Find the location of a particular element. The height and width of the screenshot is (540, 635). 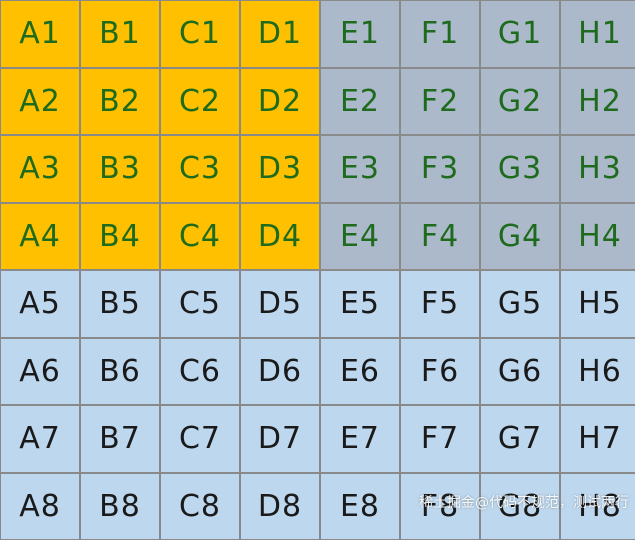

cell-h7: H7 is located at coordinates (597, 439).